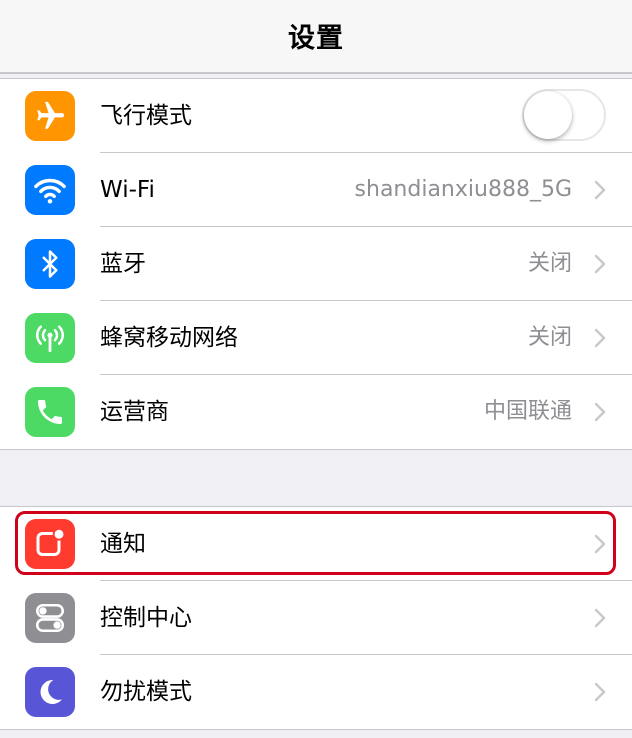 This screenshot has width=632, height=738. I want to click on bluetooth-status-value: 关闭, so click(549, 263).